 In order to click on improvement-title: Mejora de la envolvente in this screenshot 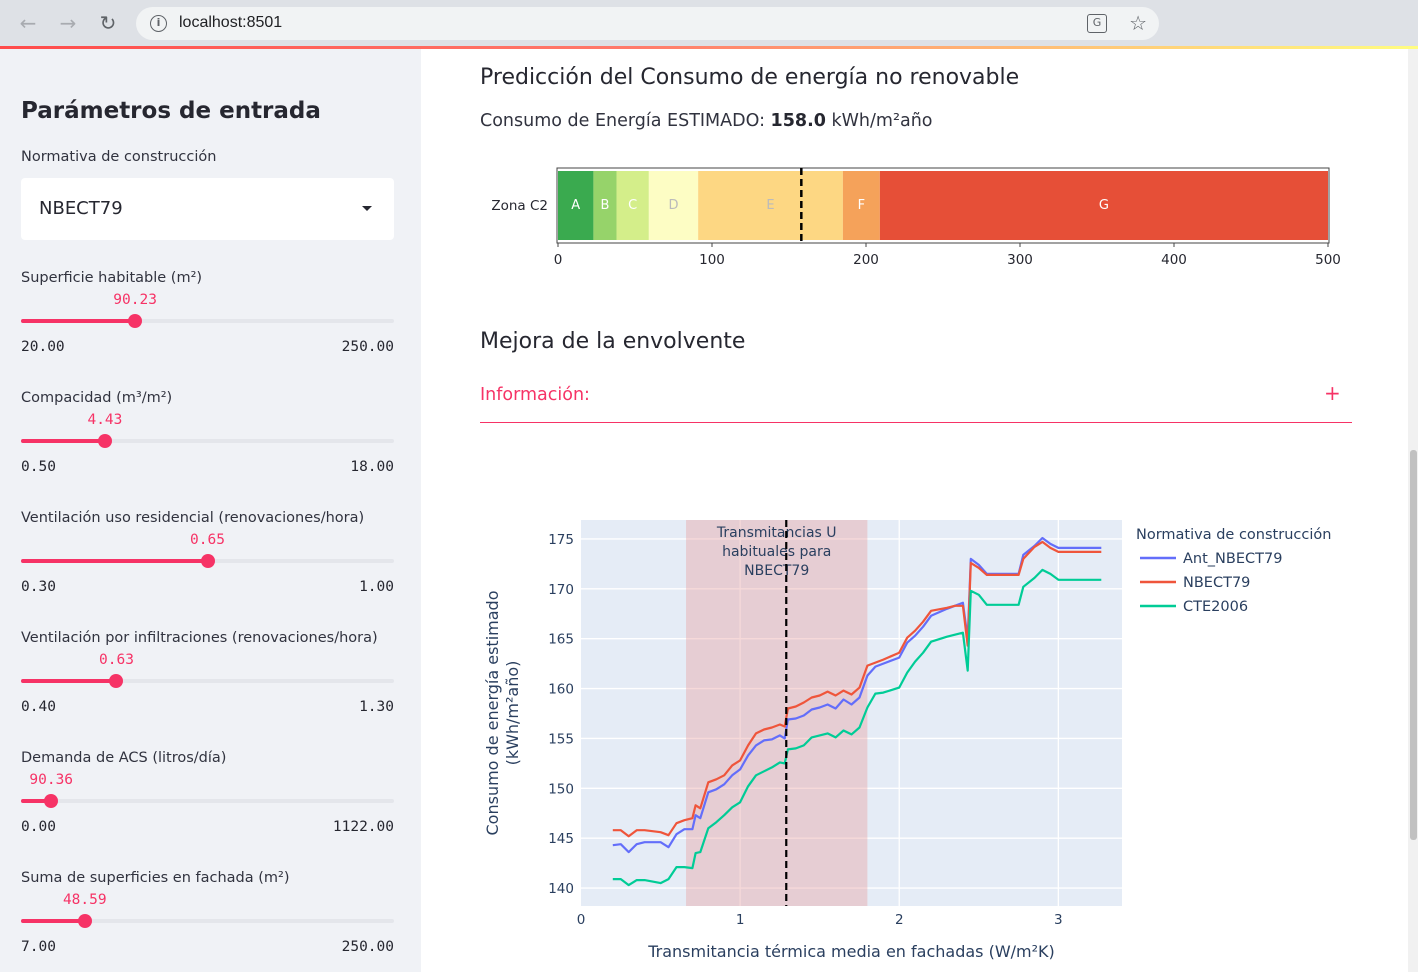, I will do `click(613, 341)`.